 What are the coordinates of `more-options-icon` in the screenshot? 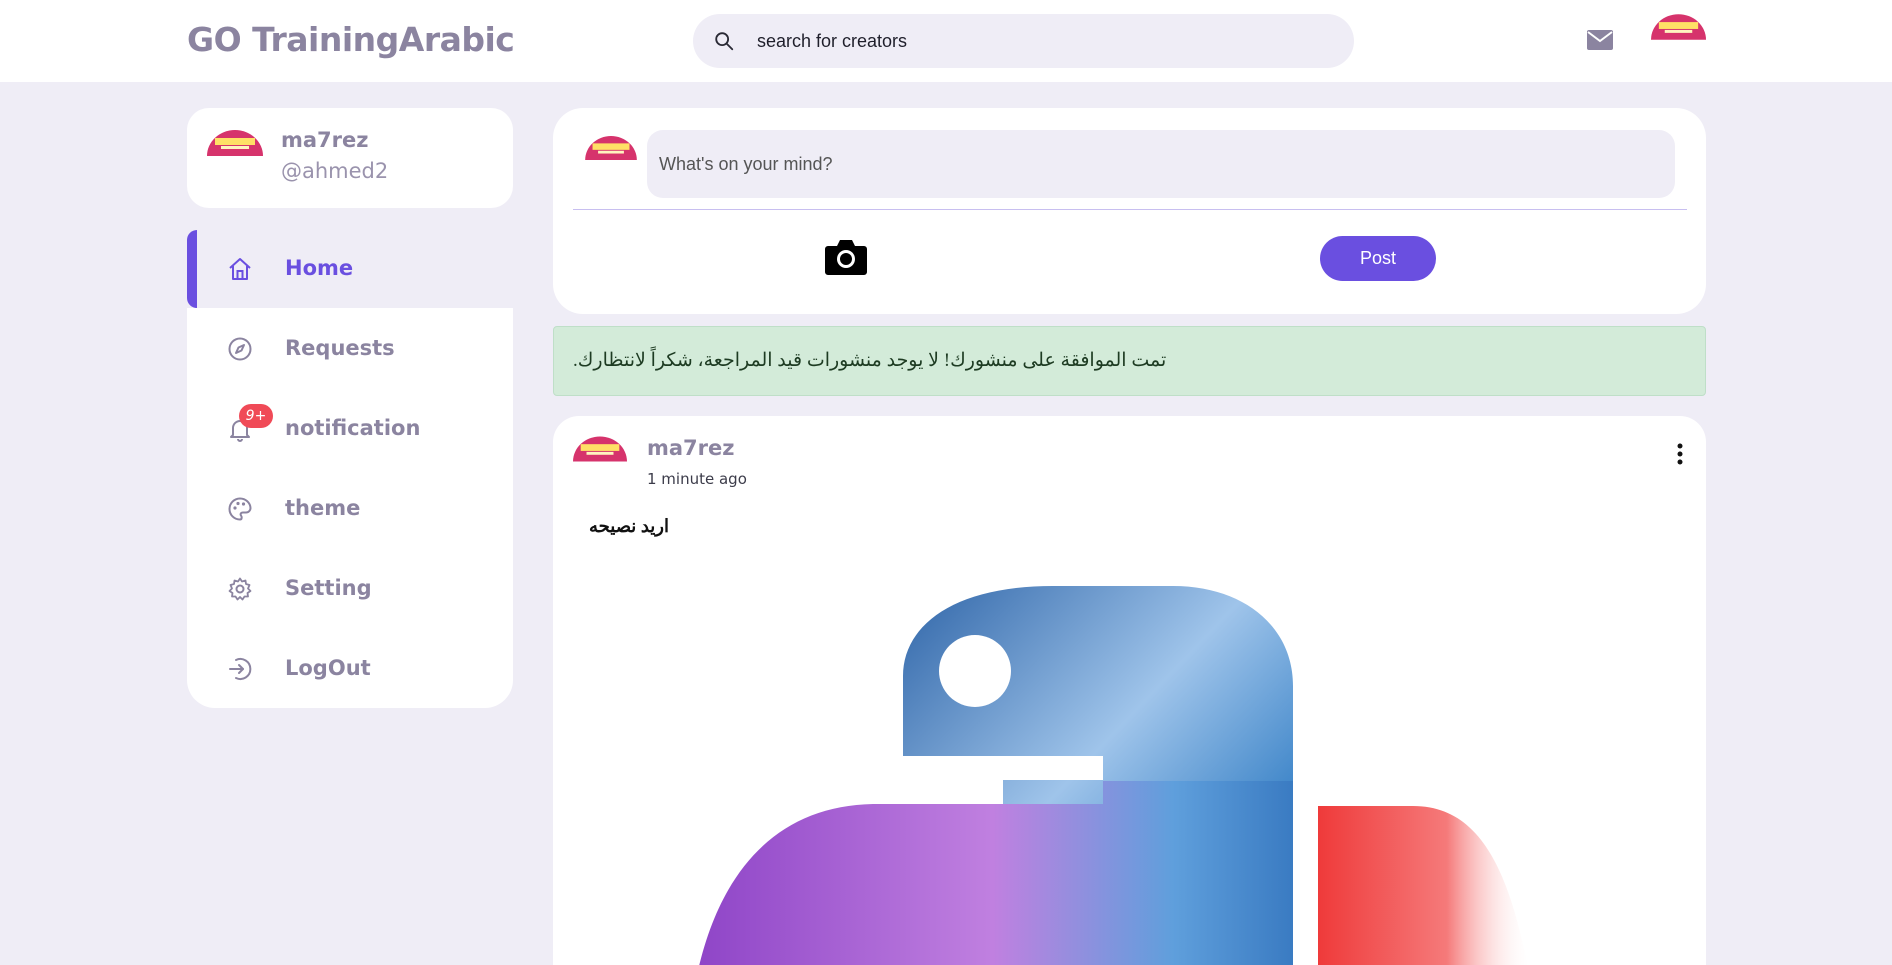 It's located at (1680, 454).